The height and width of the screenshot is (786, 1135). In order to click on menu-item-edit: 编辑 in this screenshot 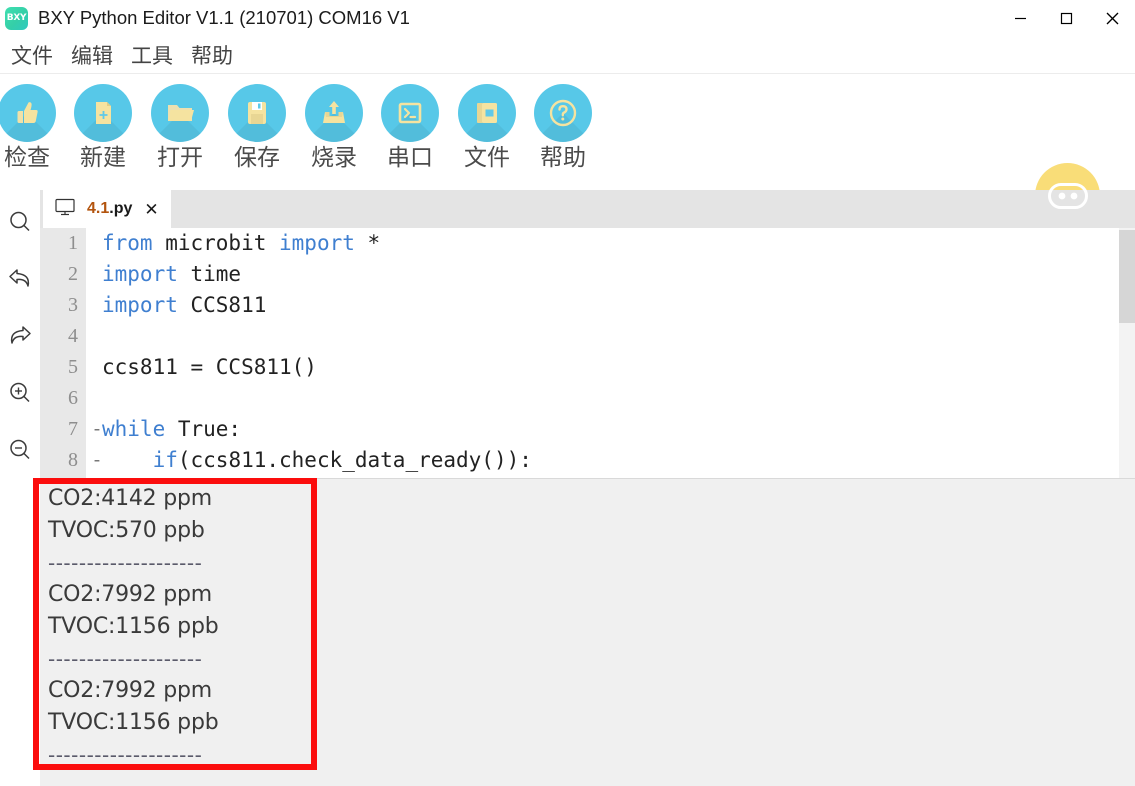, I will do `click(92, 55)`.